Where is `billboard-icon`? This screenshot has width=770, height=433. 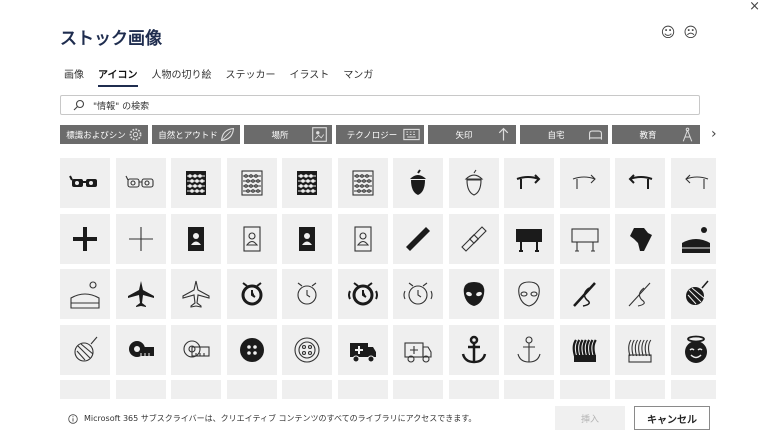 billboard-icon is located at coordinates (529, 240).